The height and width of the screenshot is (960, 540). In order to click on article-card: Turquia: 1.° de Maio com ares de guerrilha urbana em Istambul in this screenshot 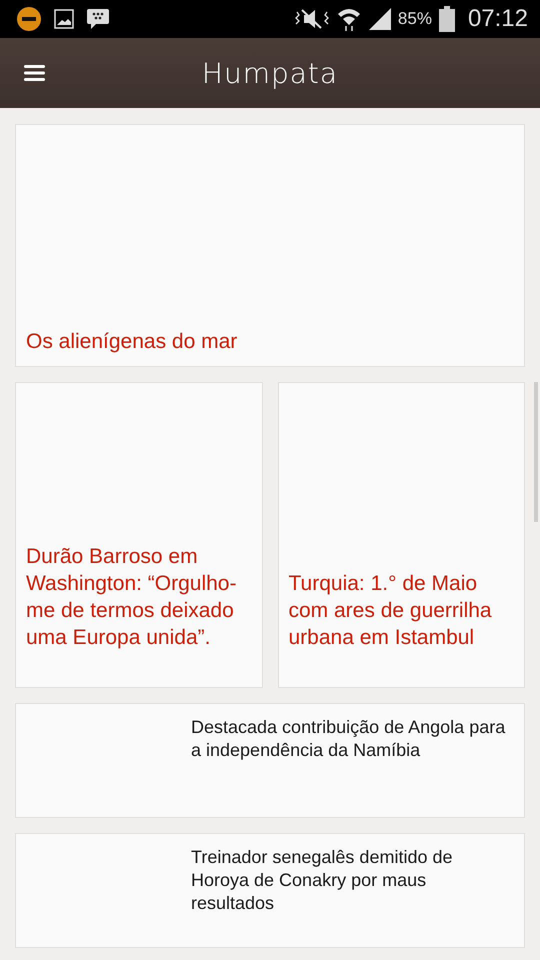, I will do `click(401, 535)`.